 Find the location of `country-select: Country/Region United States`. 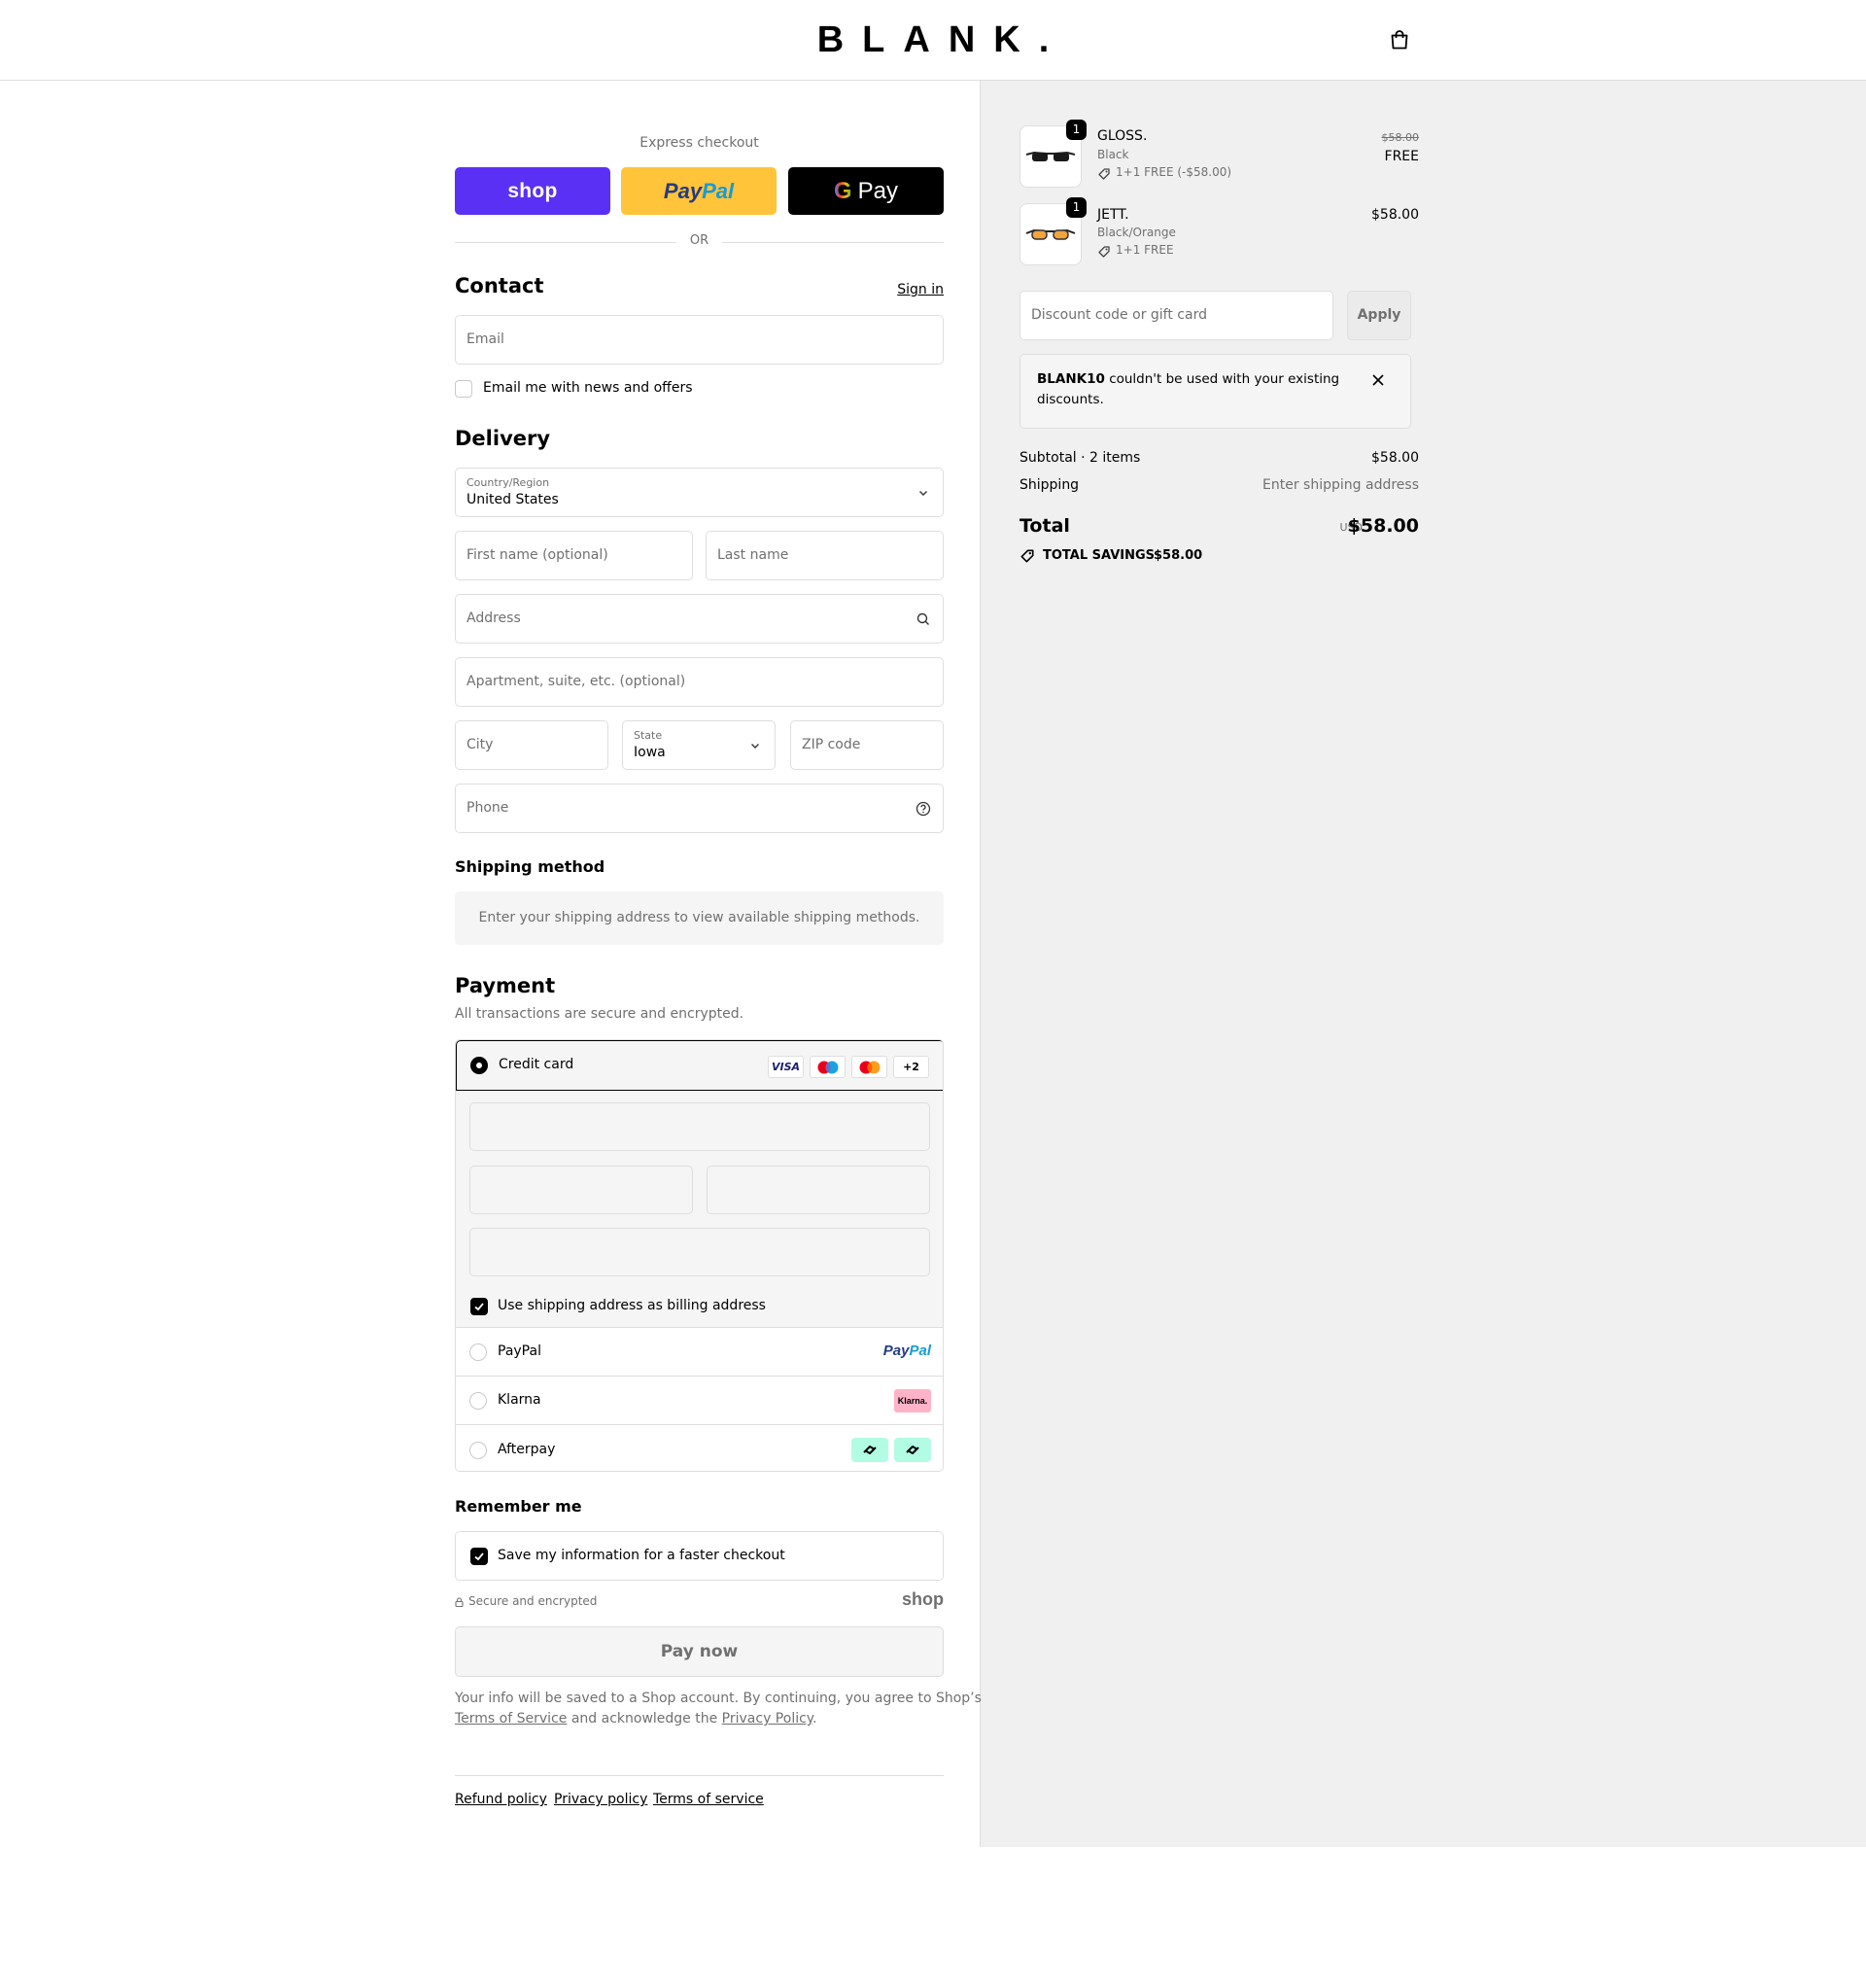

country-select: Country/Region United States is located at coordinates (699, 493).